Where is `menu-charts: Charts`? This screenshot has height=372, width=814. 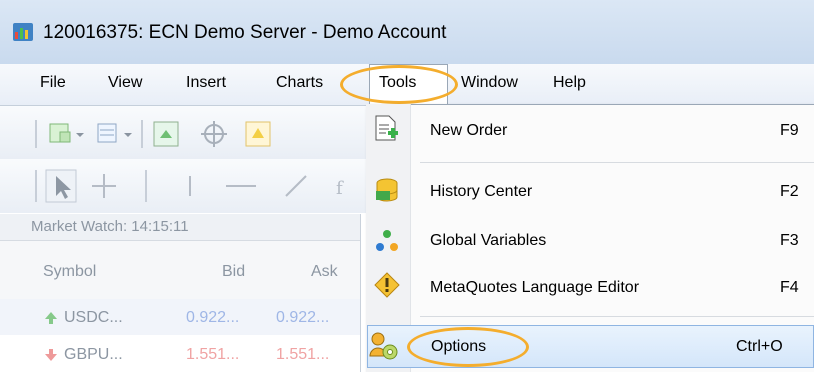
menu-charts: Charts is located at coordinates (299, 83).